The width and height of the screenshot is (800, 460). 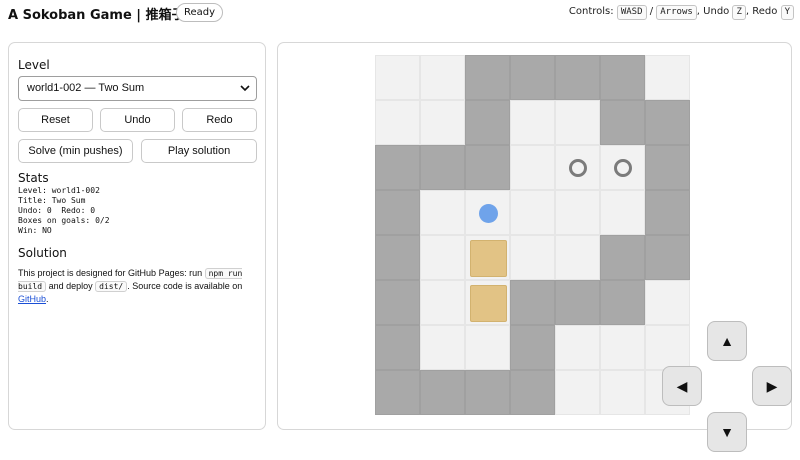 What do you see at coordinates (200, 12) in the screenshot?
I see `status-badge: Ready` at bounding box center [200, 12].